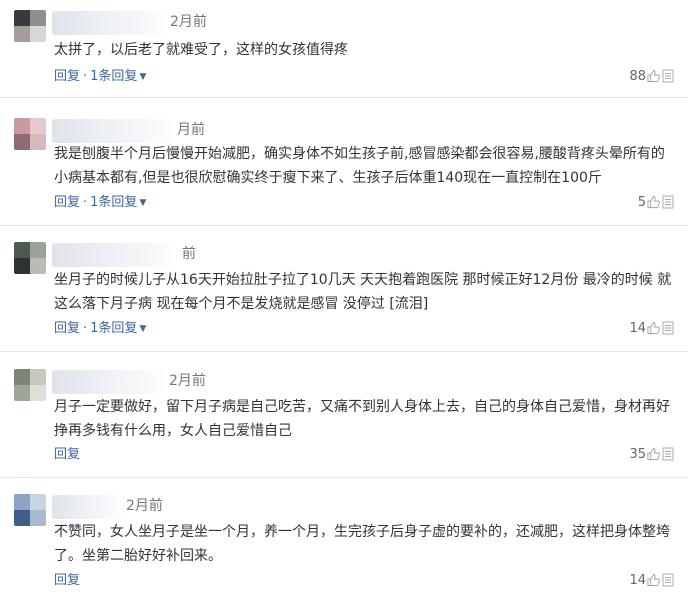  Describe the element at coordinates (637, 454) in the screenshot. I see `like-count: 35` at that location.